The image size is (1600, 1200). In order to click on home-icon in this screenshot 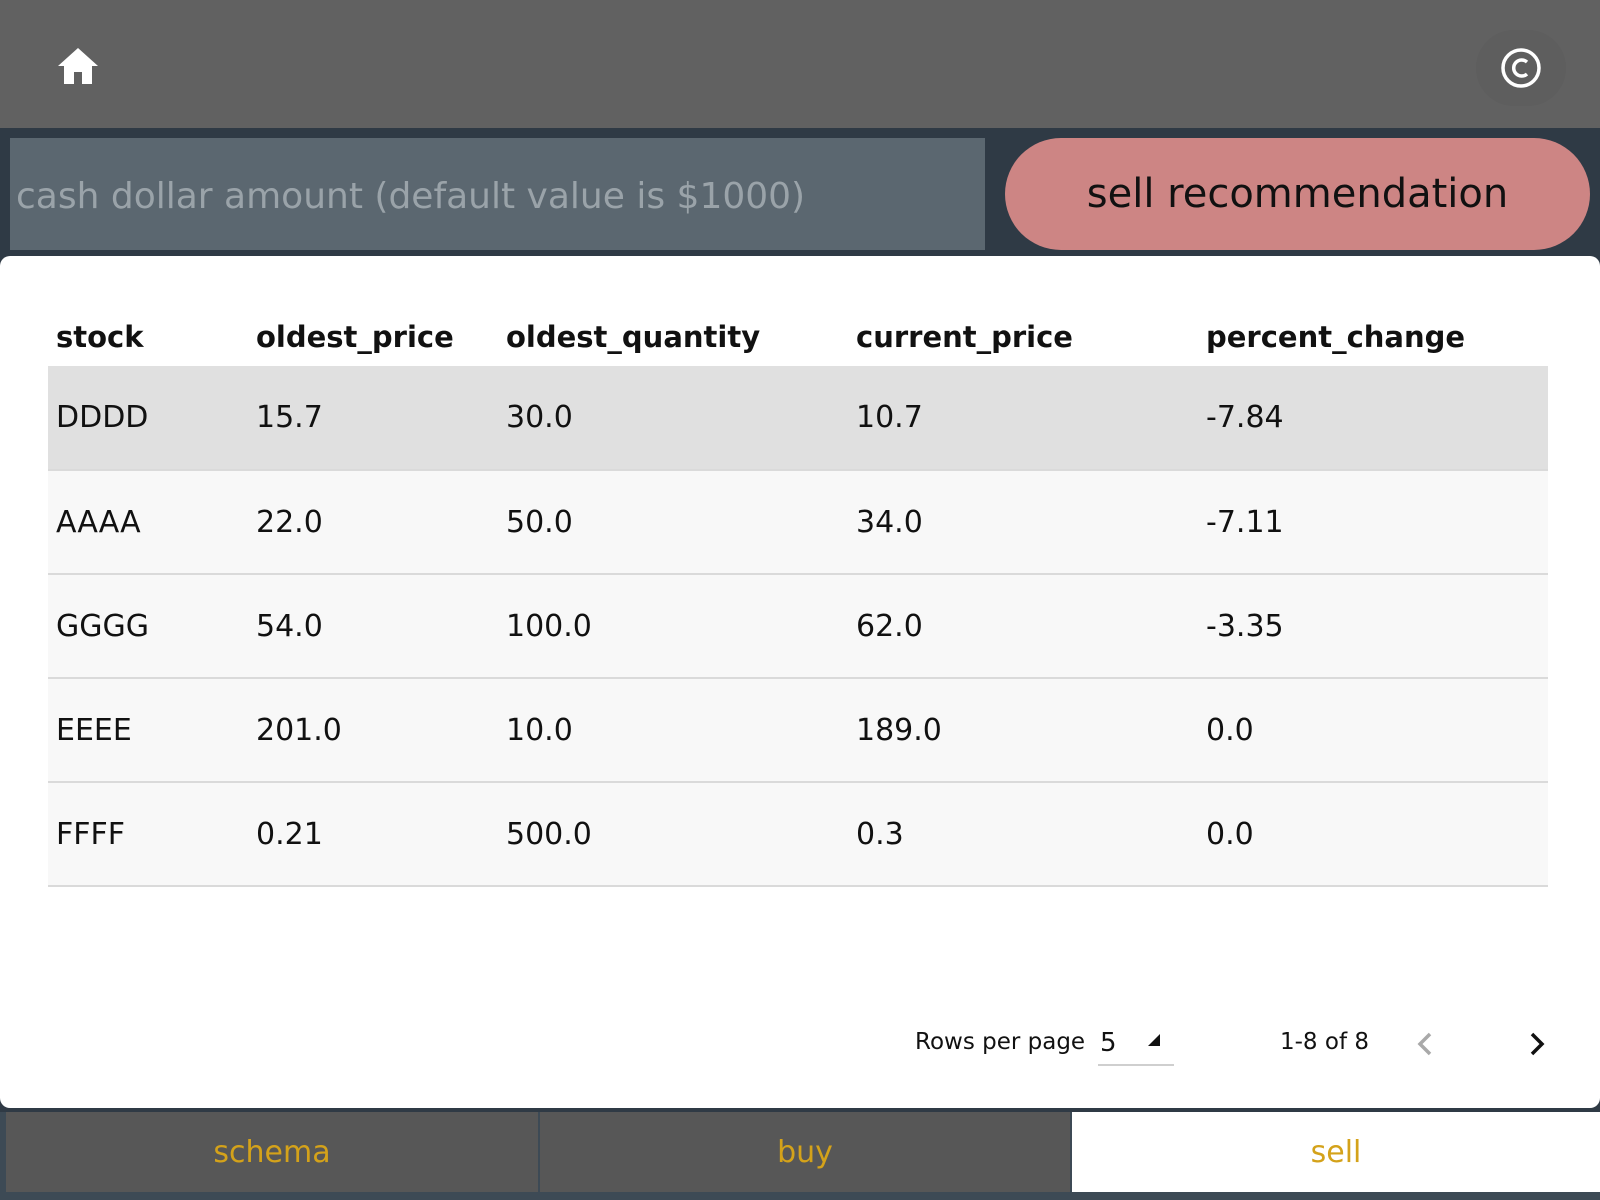, I will do `click(78, 66)`.